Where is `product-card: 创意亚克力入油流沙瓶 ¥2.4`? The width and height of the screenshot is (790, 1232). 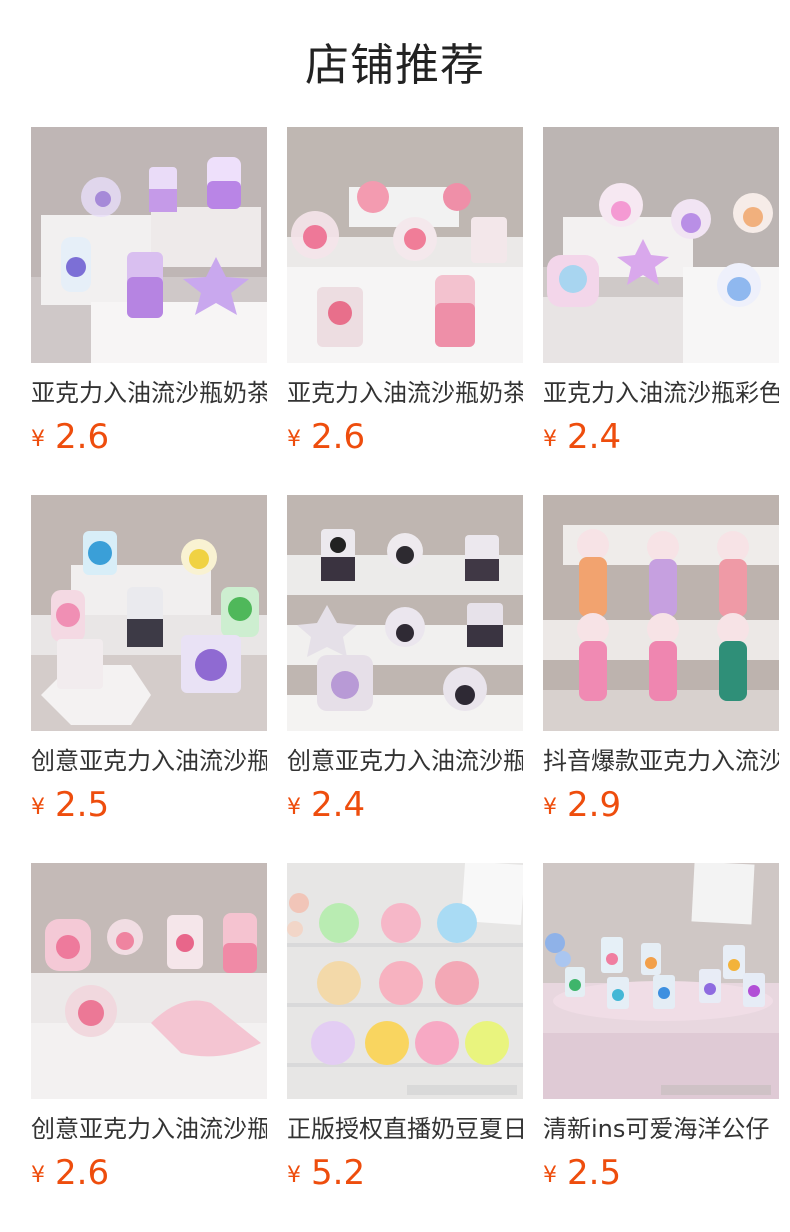
product-card: 创意亚克力入油流沙瓶 ¥2.4 is located at coordinates (405, 665).